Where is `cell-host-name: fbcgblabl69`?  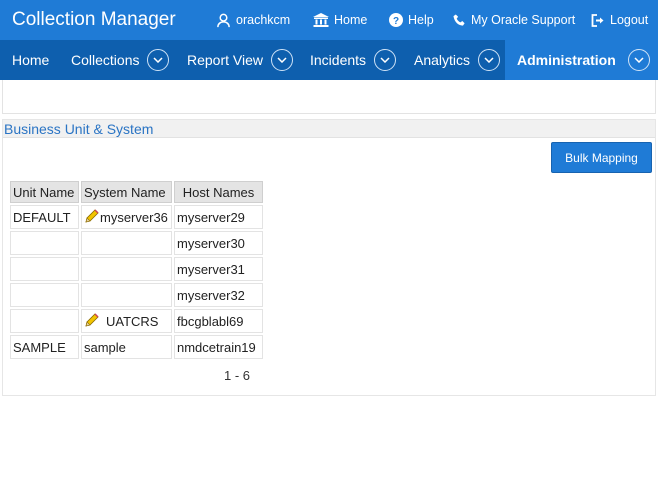 cell-host-name: fbcgblabl69 is located at coordinates (218, 321).